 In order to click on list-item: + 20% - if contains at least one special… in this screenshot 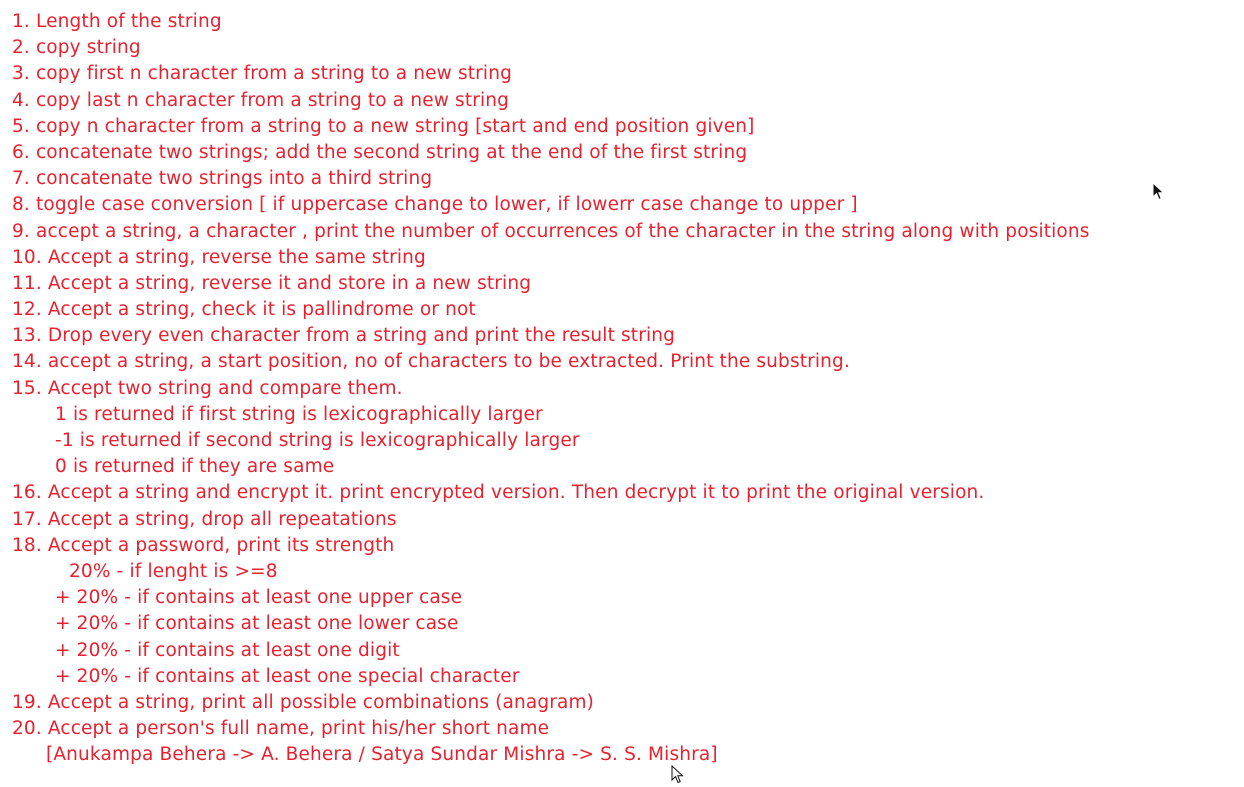, I will do `click(287, 676)`.